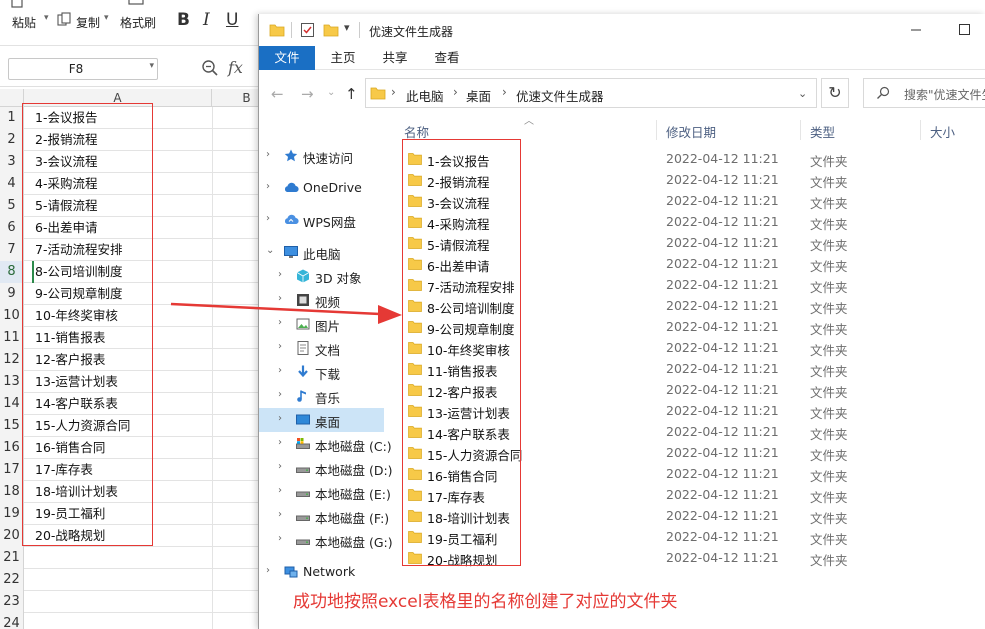 The width and height of the screenshot is (985, 629). I want to click on cell-a: 4-采购流程, so click(66, 184).